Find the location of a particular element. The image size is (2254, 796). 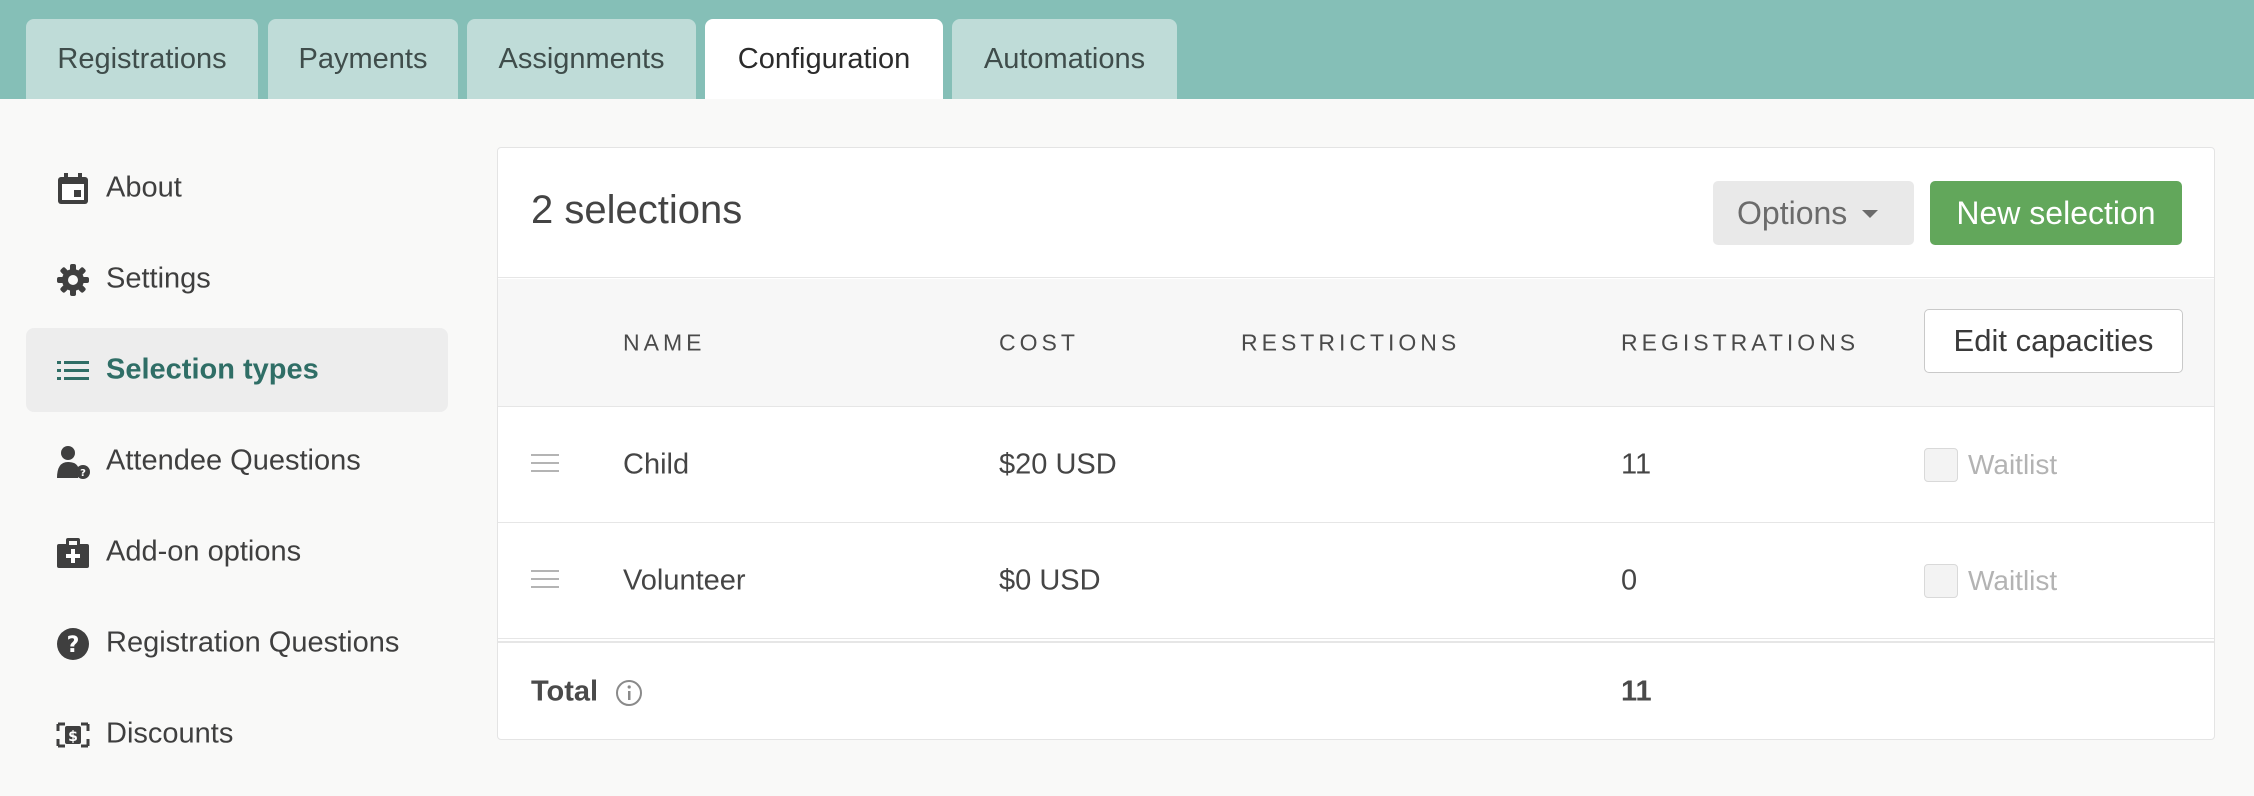

panel-header: 2 selections Options New selection is located at coordinates (1356, 213).